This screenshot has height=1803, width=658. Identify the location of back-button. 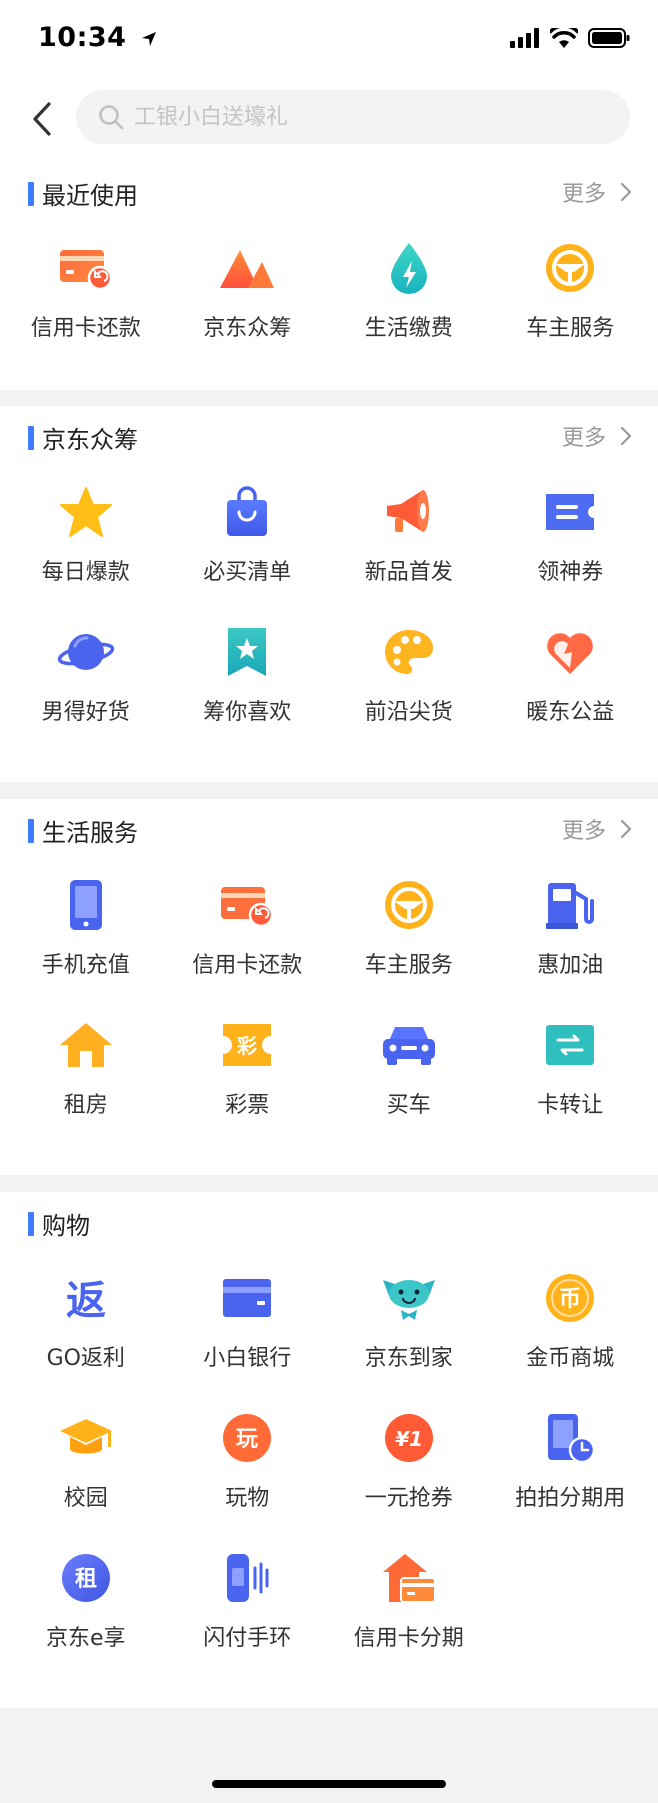
(42, 119).